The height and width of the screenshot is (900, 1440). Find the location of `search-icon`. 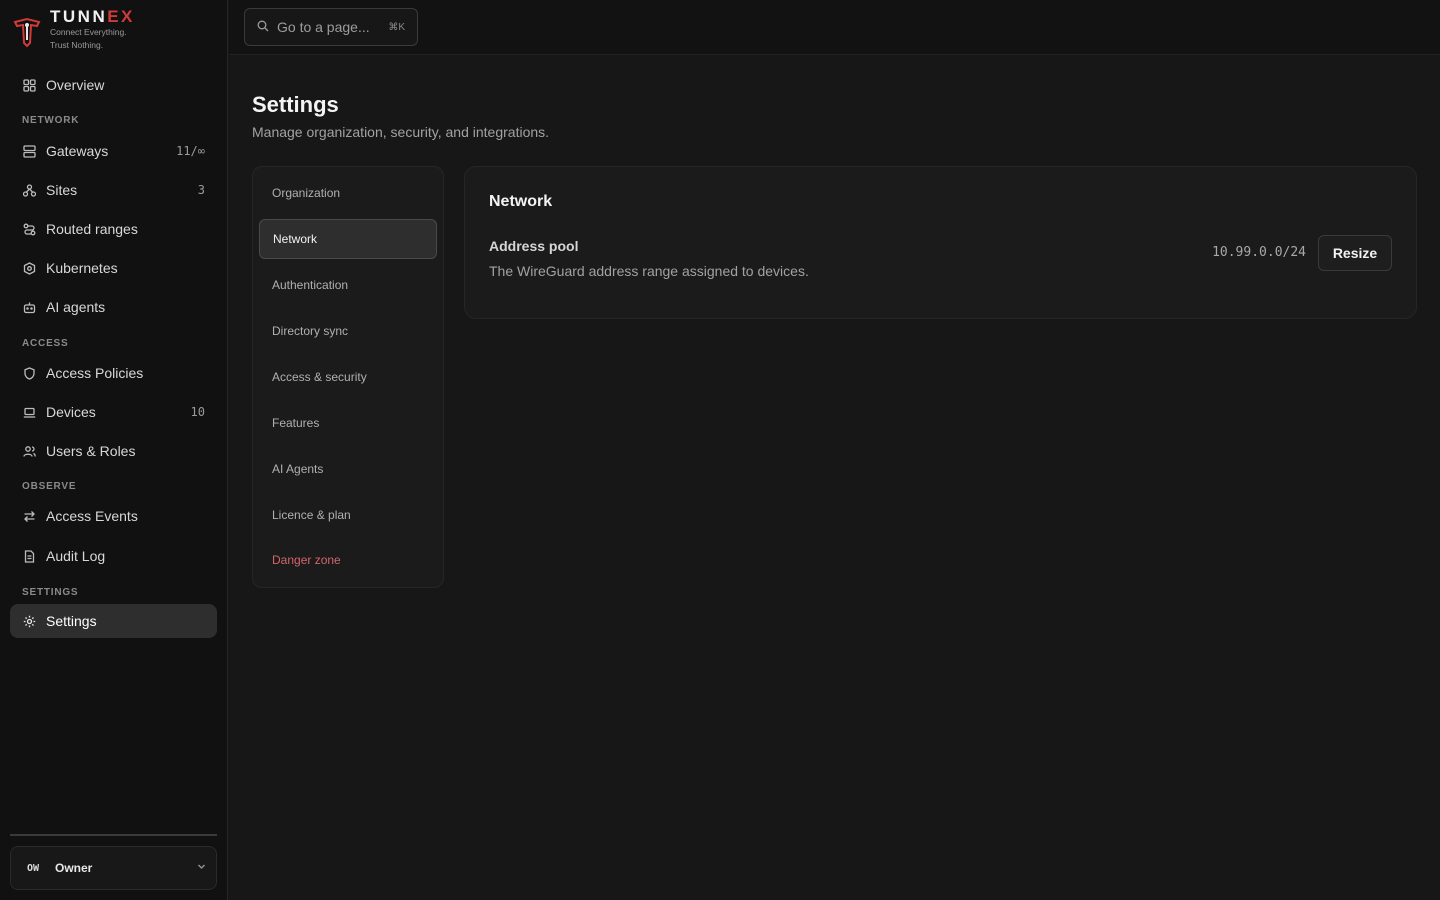

search-icon is located at coordinates (263, 27).